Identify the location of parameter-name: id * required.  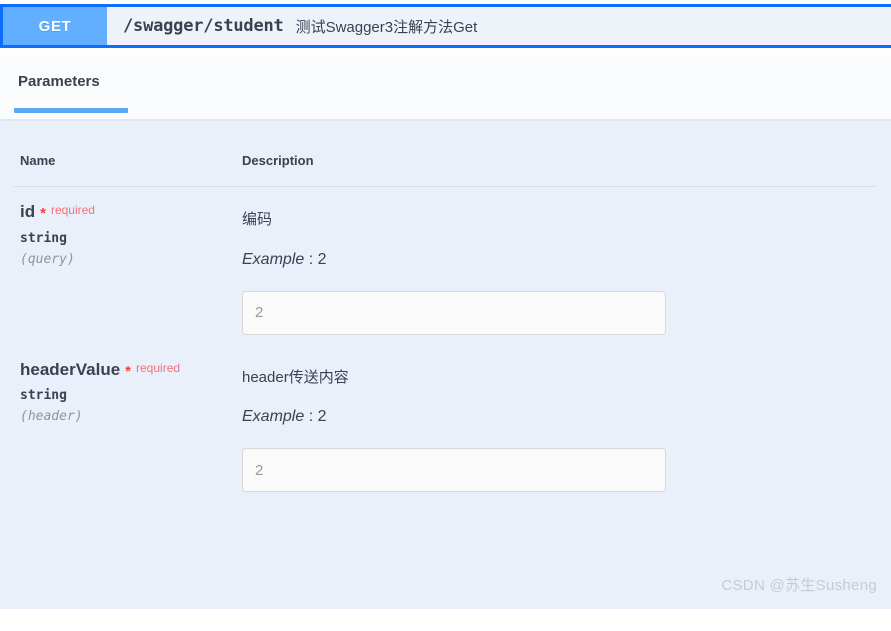
(128, 212).